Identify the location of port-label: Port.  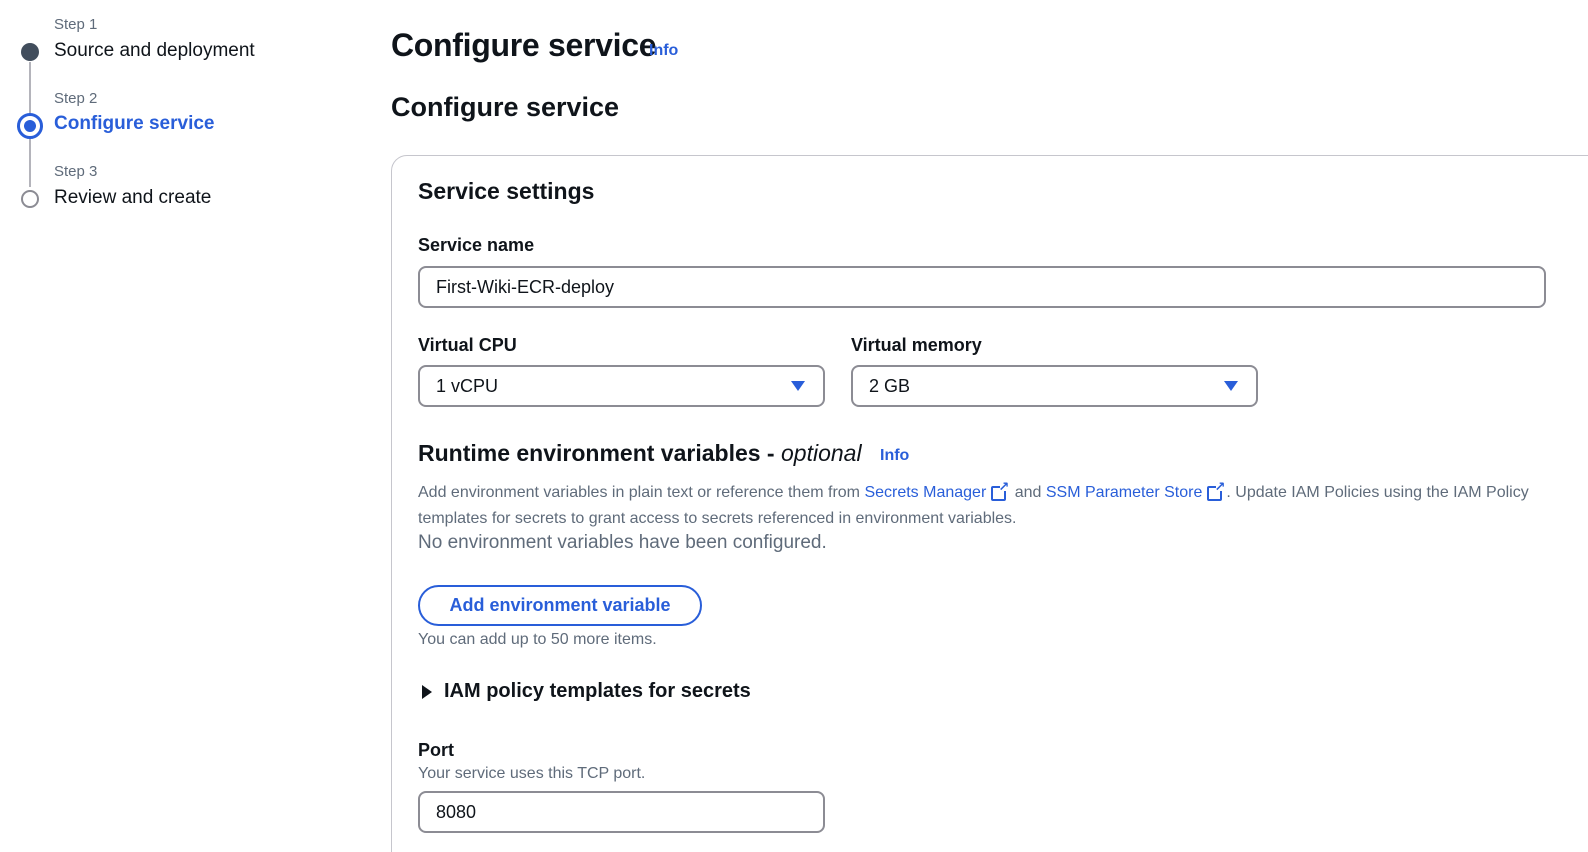
(436, 750).